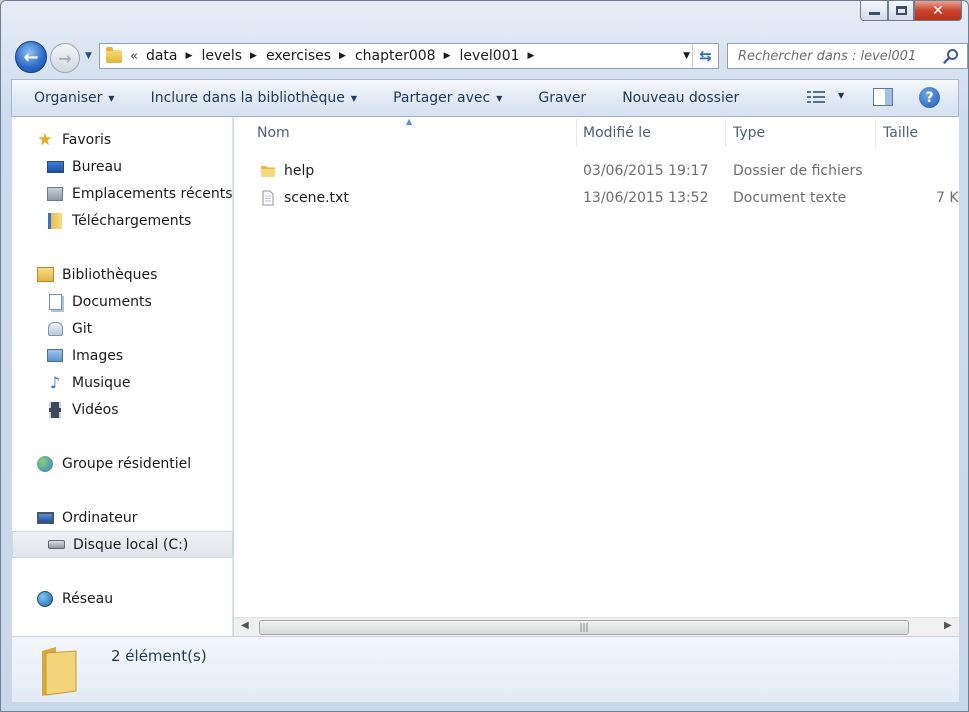  Describe the element at coordinates (101, 382) in the screenshot. I see `sidebar-item-label: Musique` at that location.